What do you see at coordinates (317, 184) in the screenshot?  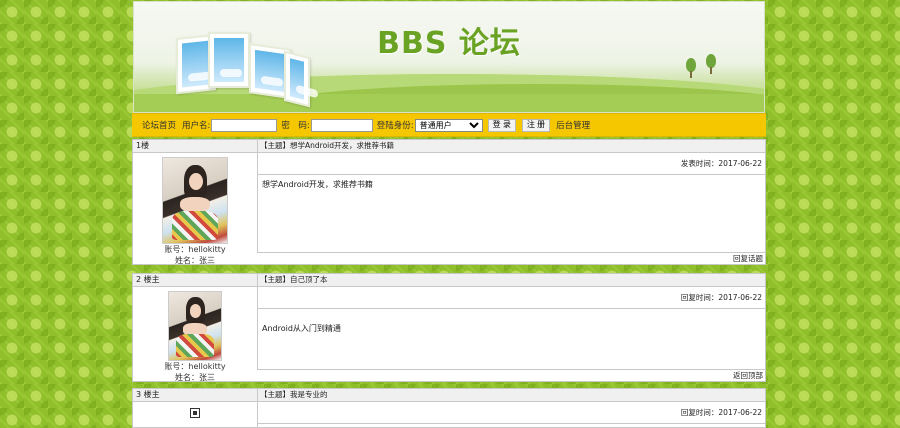 I see `post-content: 想学Android开发，求推荐书籍` at bounding box center [317, 184].